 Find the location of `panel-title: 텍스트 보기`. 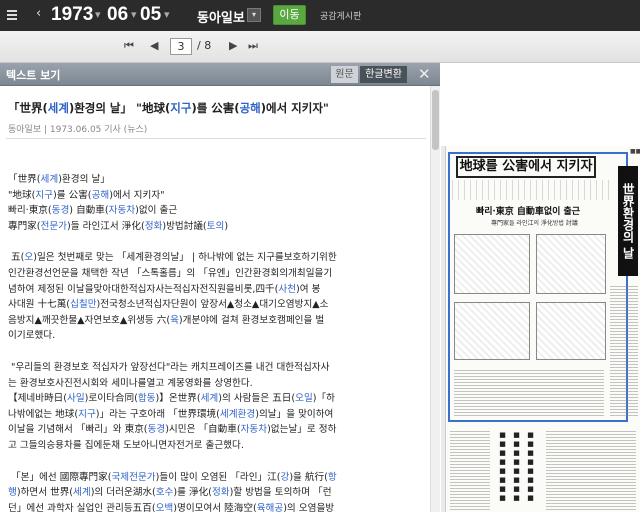

panel-title: 텍스트 보기 is located at coordinates (33, 75).